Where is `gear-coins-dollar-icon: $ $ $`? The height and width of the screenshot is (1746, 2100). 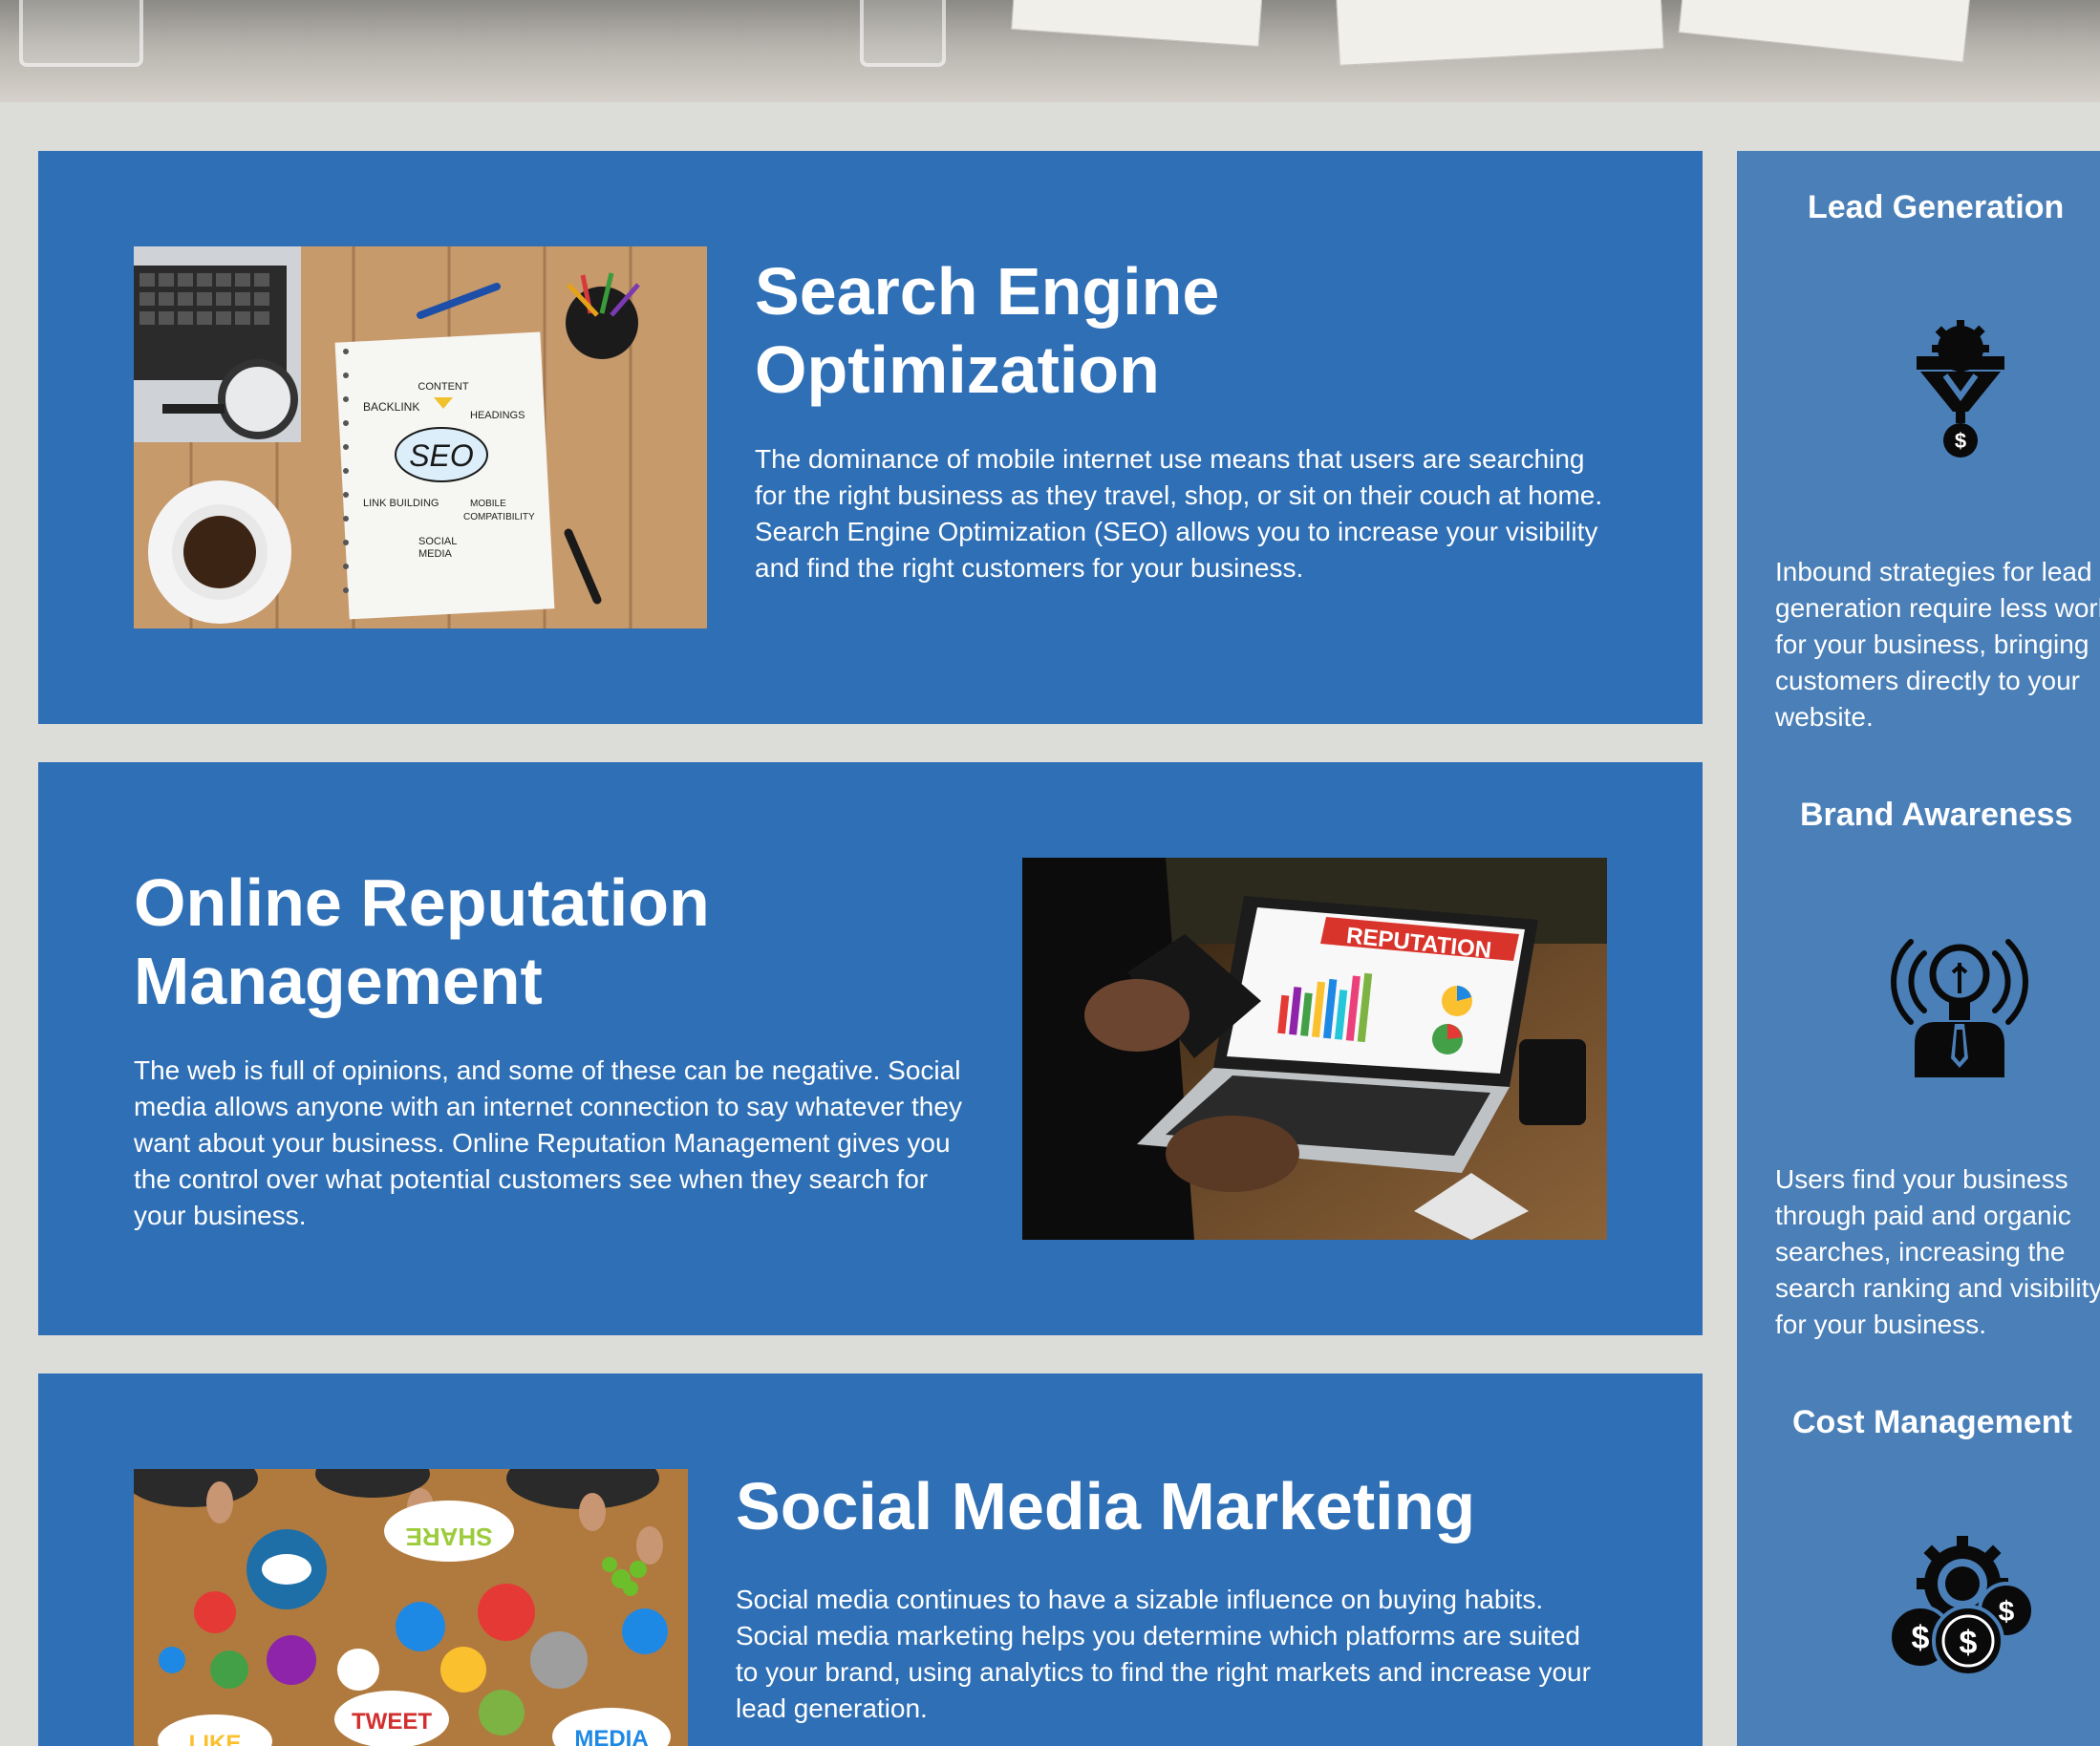 gear-coins-dollar-icon: $ $ $ is located at coordinates (1963, 1605).